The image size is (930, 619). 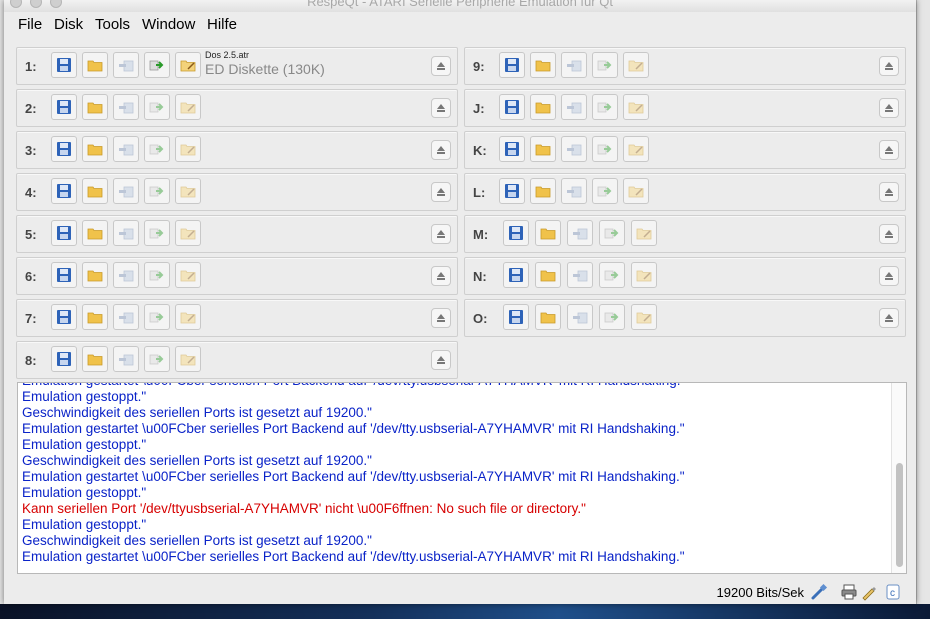 I want to click on printer-icon, so click(x=849, y=592).